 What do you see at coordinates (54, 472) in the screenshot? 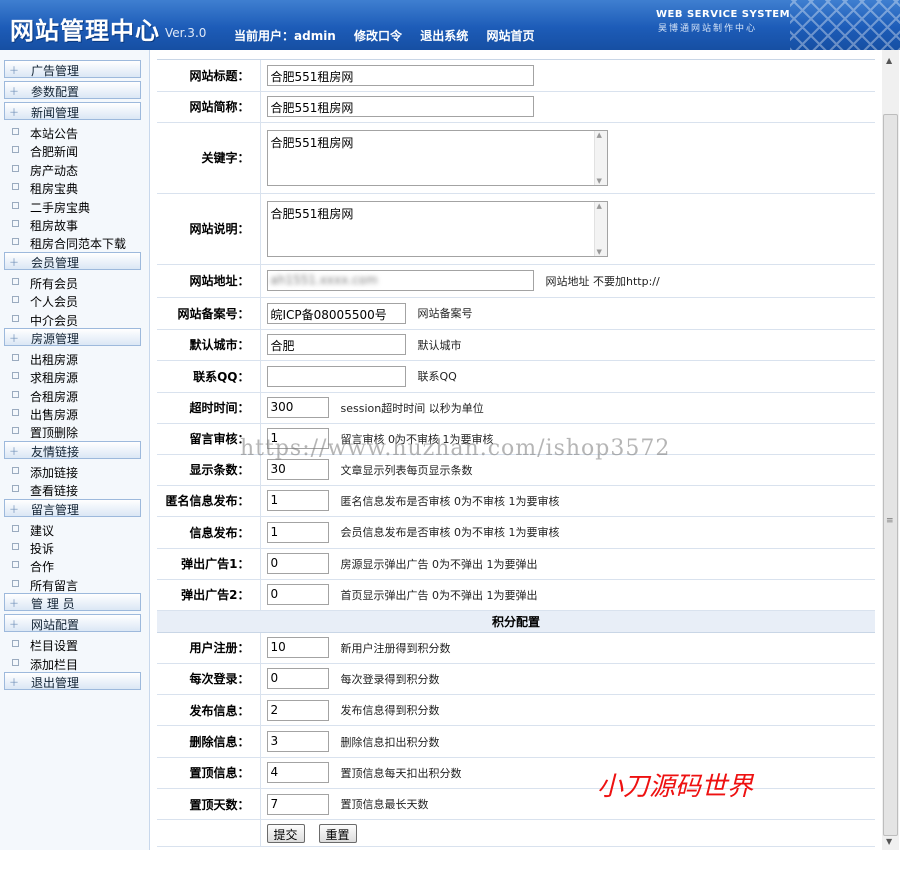
I see `sidebar-item-label: 添加链接` at bounding box center [54, 472].